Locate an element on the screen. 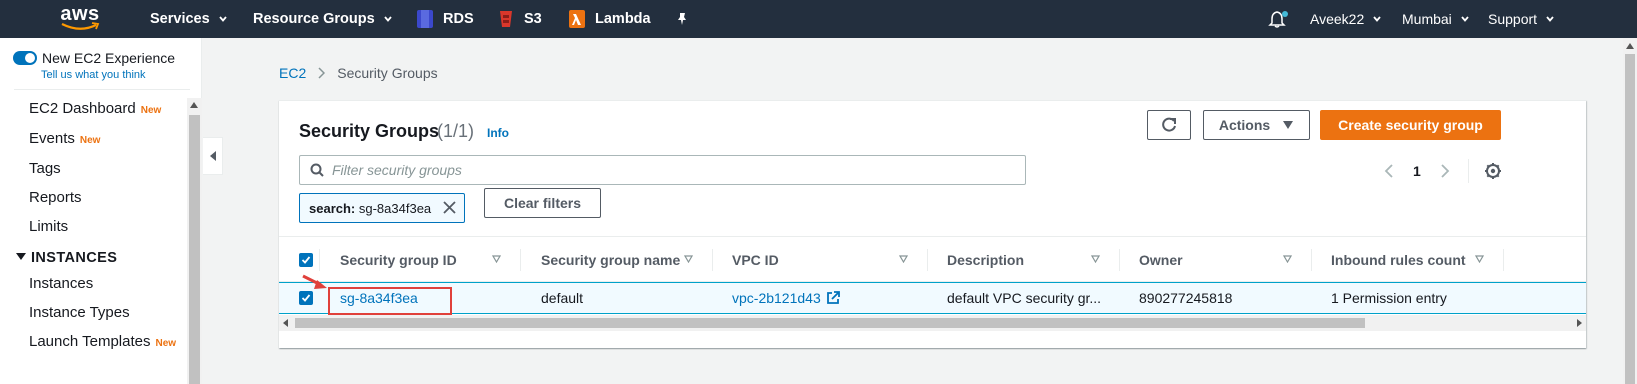  support-menu: Support is located at coordinates (1521, 19).